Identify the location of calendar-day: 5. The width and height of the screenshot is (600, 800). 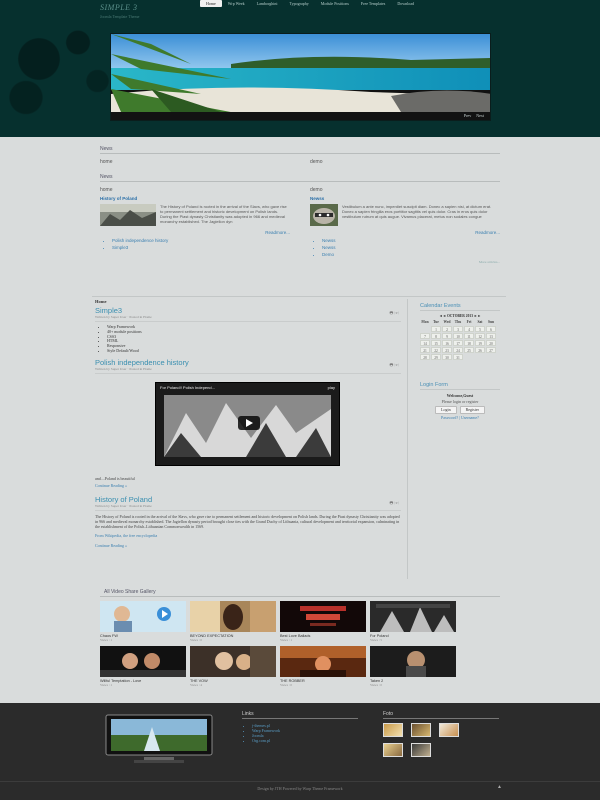
(480, 329).